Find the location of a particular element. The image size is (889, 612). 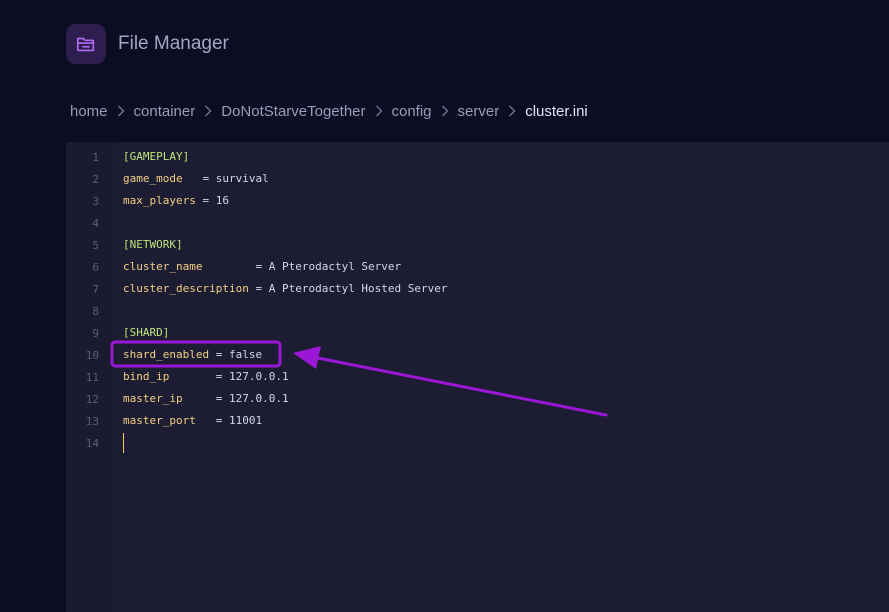

code-line: bind_ip = 127.0.0.1 is located at coordinates (206, 377).